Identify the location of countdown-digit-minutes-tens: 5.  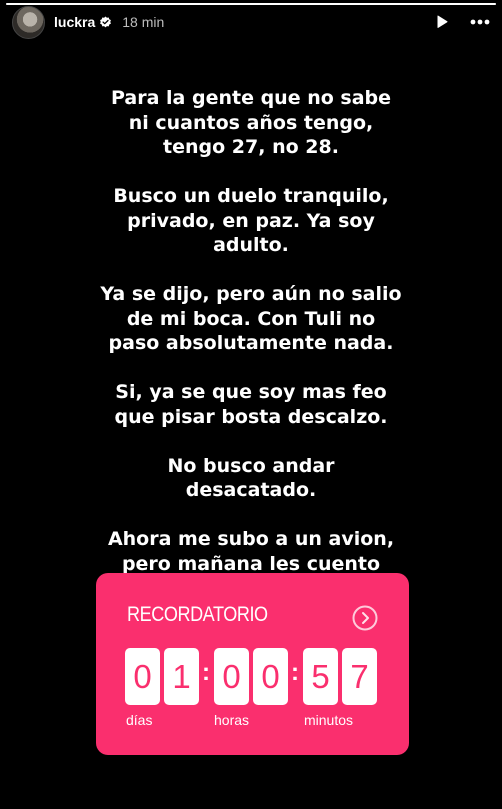
(320, 676).